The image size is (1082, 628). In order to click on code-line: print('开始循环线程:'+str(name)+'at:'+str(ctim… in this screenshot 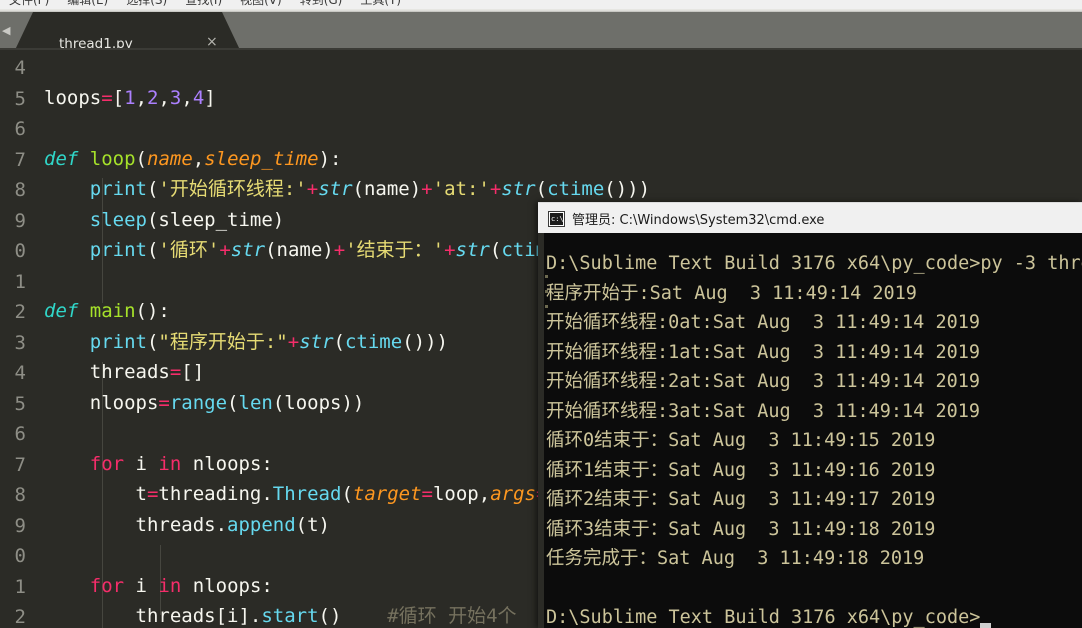, I will do `click(370, 189)`.